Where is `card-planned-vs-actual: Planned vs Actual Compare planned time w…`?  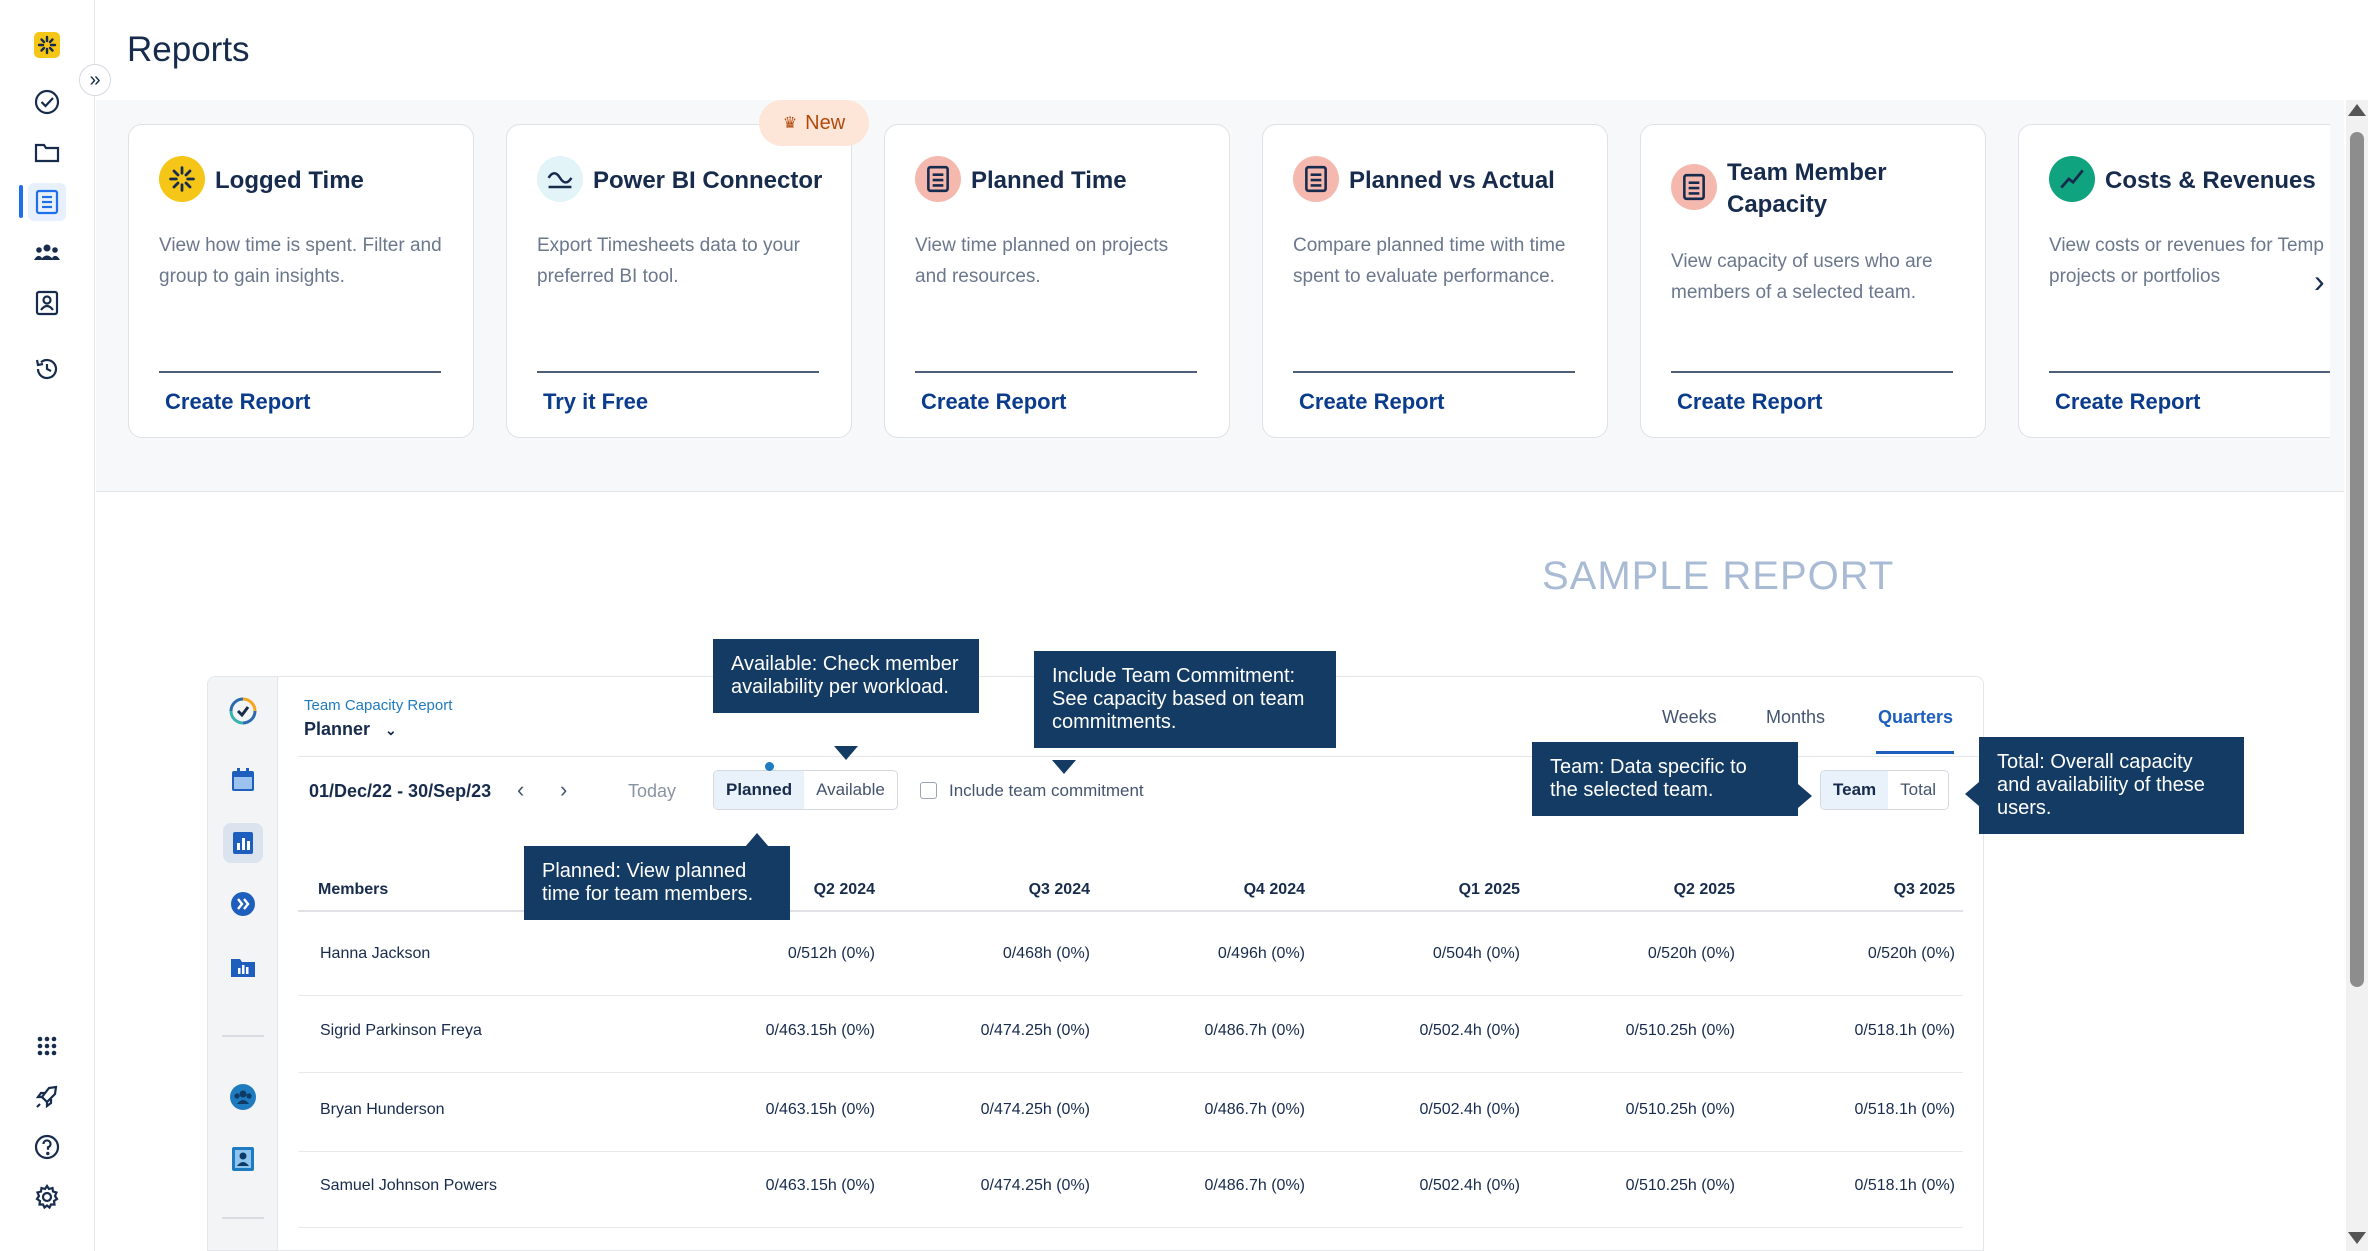
card-planned-vs-actual: Planned vs Actual Compare planned time w… is located at coordinates (1435, 281).